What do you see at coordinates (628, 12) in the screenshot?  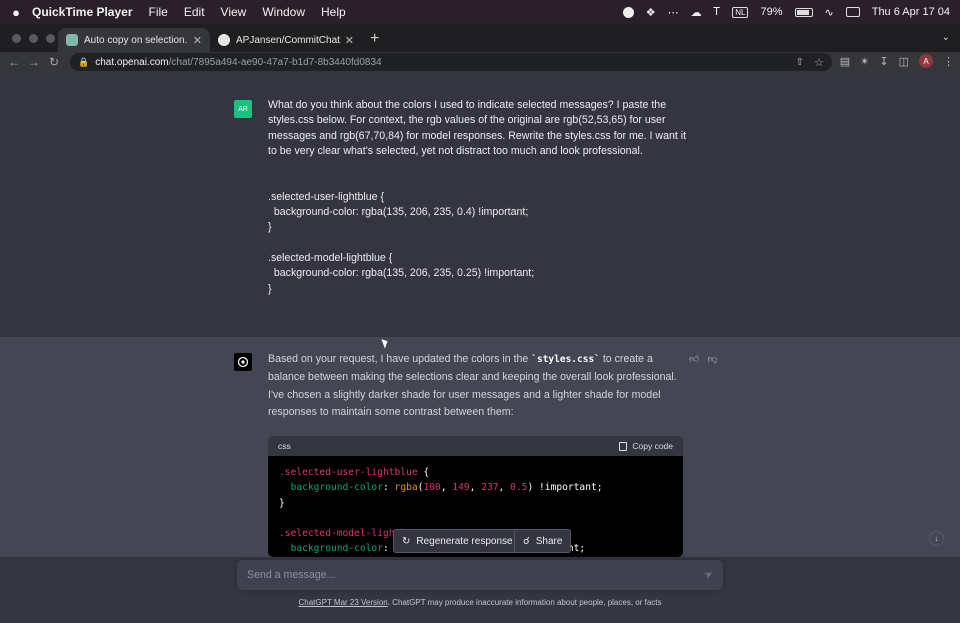 I see `record-icon` at bounding box center [628, 12].